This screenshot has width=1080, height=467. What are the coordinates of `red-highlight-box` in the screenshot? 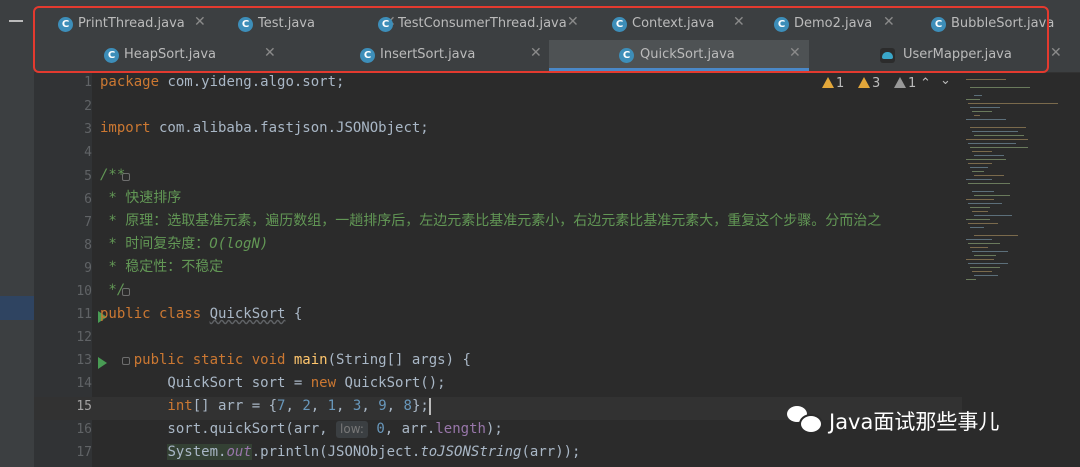 It's located at (541, 39).